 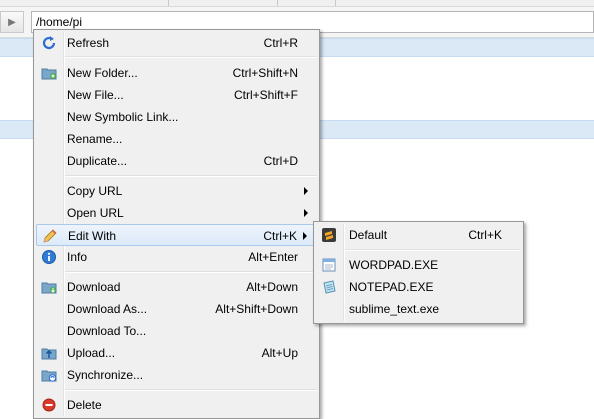 What do you see at coordinates (280, 161) in the screenshot?
I see `menu-item-shortcut: Ctrl+D` at bounding box center [280, 161].